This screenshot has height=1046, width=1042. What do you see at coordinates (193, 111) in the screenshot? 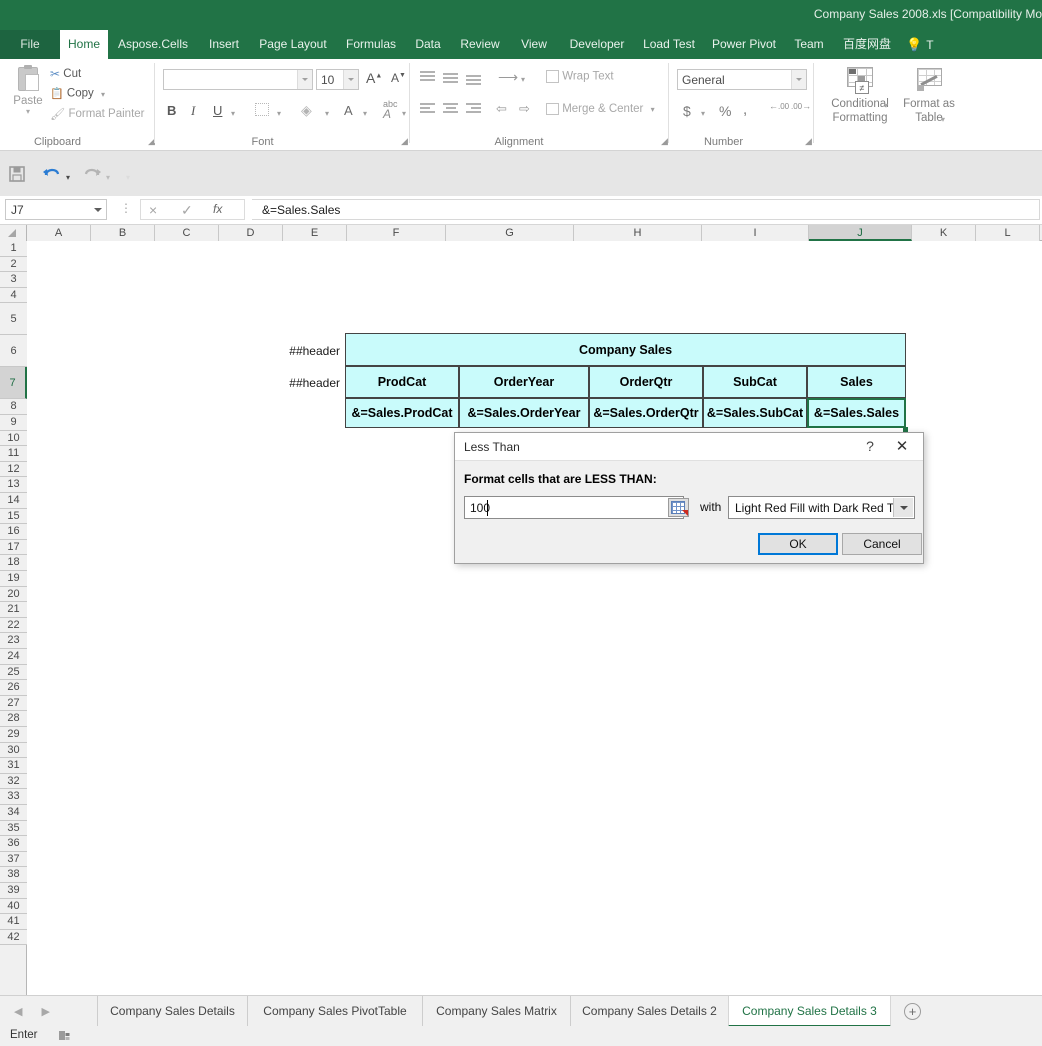
I see `italic-button: I` at bounding box center [193, 111].